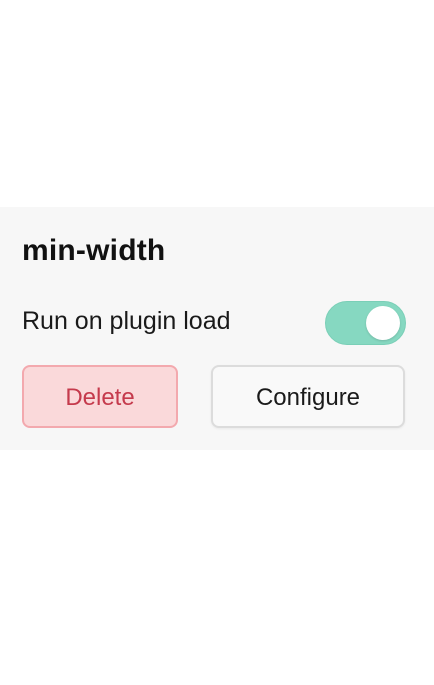 Image resolution: width=434 pixels, height=685 pixels. I want to click on delete-button: Delete, so click(100, 396).